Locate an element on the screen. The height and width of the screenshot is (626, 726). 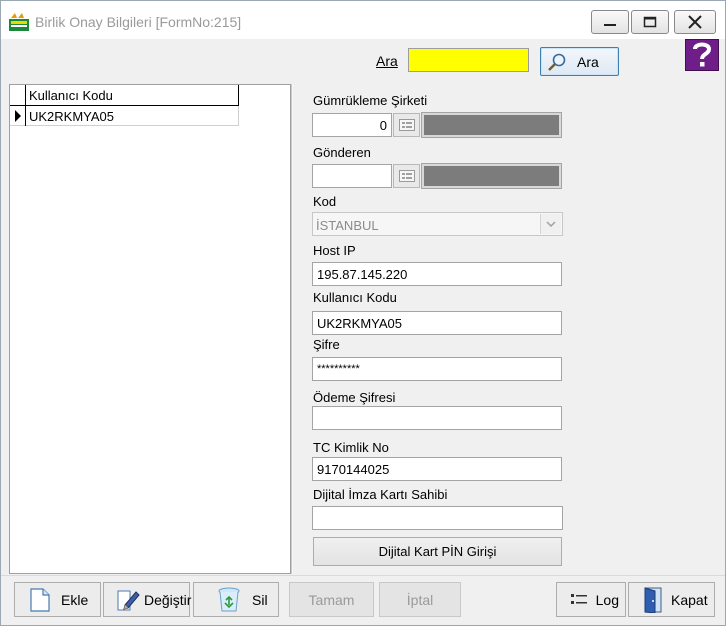
search-label-text: Ara is located at coordinates (387, 61).